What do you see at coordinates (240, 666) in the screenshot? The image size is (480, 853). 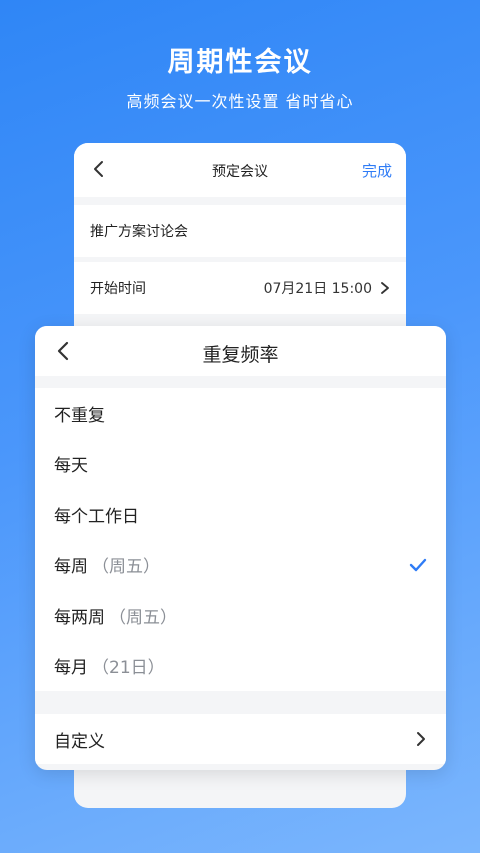 I see `option-monthly: 每月 （21日）` at bounding box center [240, 666].